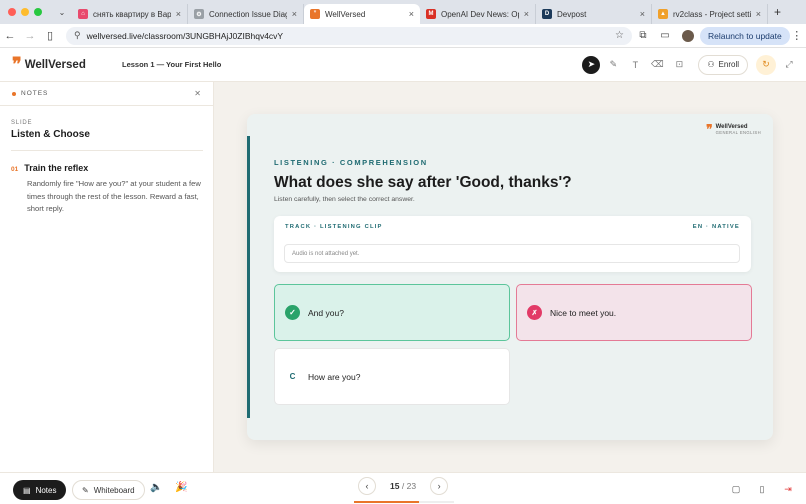 This screenshot has width=806, height=504. I want to click on pagination: ‹ 15 / 23 ›, so click(403, 486).